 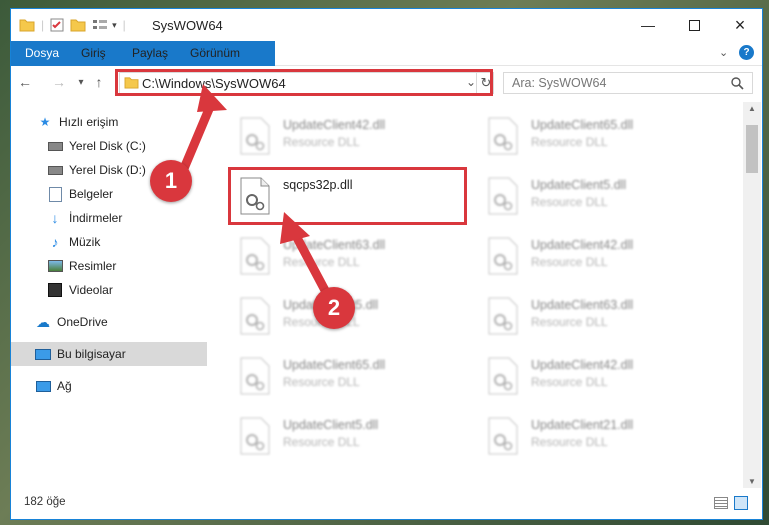 What do you see at coordinates (334, 308) in the screenshot?
I see `step-2-badge: 2` at bounding box center [334, 308].